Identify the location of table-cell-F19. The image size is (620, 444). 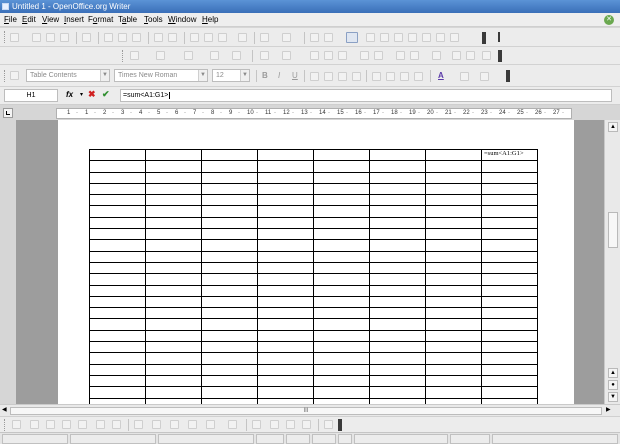
(397, 358).